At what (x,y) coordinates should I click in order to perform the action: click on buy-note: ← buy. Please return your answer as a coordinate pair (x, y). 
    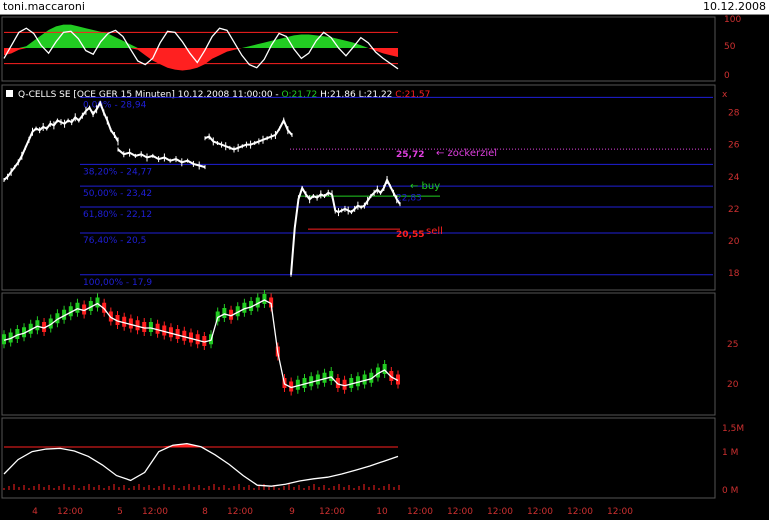
    Looking at the image, I should click on (425, 186).